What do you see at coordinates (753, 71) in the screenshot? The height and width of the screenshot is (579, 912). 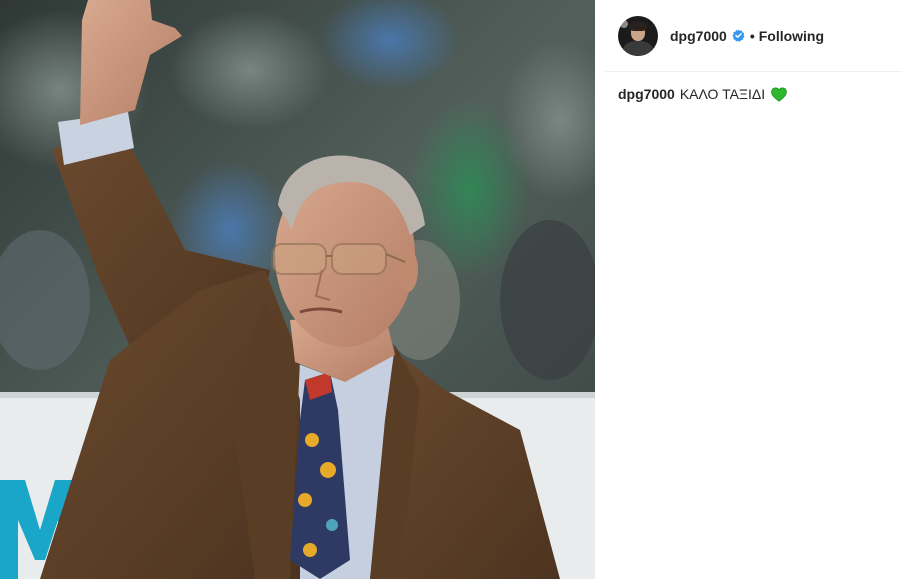 I see `header-divider` at bounding box center [753, 71].